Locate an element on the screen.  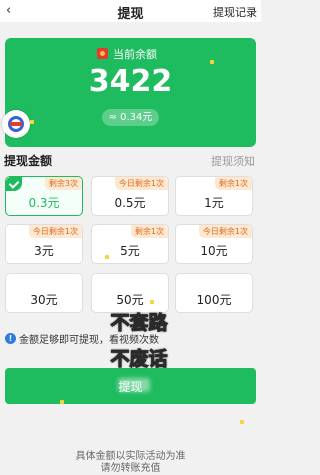
amount-option-value: 0.3元 is located at coordinates (44, 203).